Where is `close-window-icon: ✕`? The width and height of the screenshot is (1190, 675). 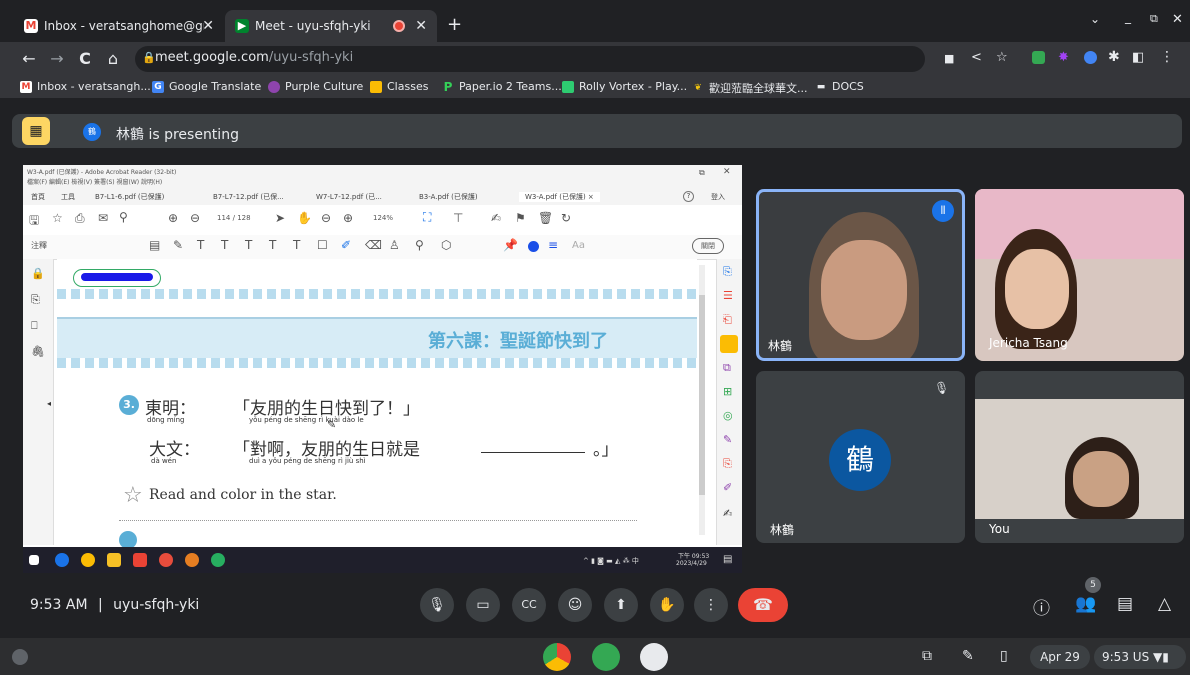
close-window-icon: ✕ is located at coordinates (1177, 19).